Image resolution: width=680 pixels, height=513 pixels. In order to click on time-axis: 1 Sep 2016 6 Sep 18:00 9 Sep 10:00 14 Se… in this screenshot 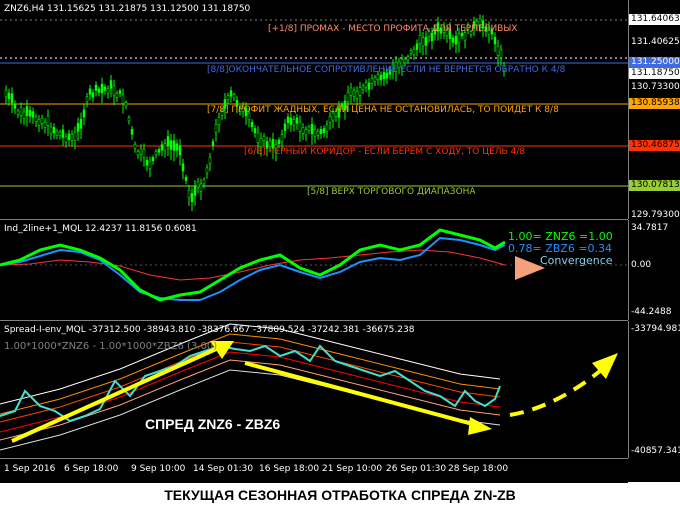, I will do `click(314, 470)`.